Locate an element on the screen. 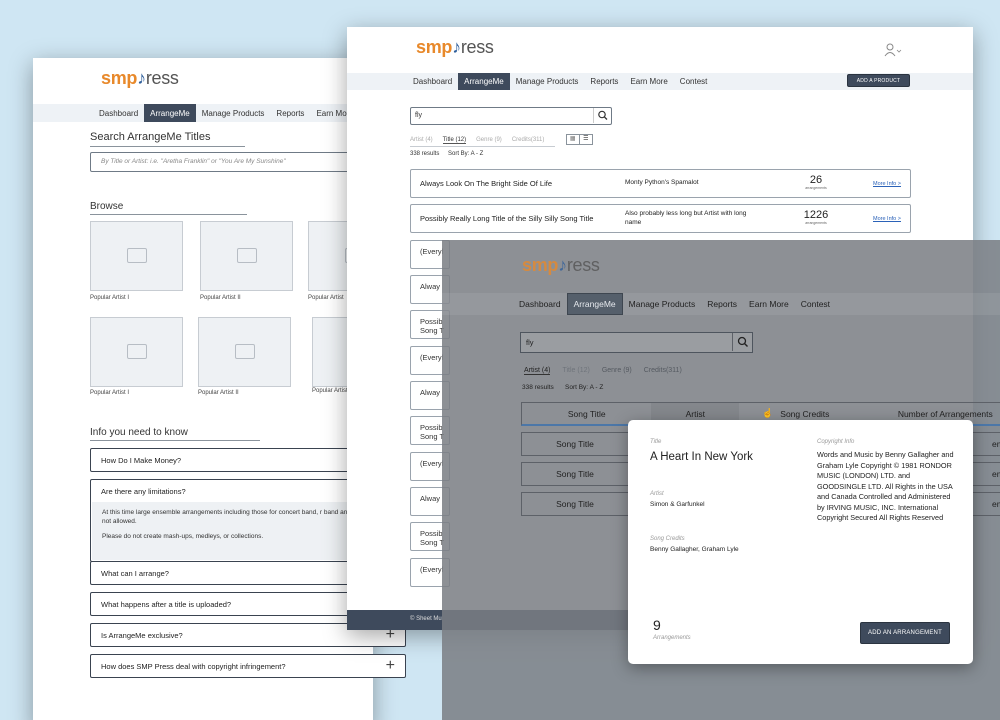 This screenshot has width=1000, height=720. copyright-label: Copyright Info is located at coordinates (836, 442).